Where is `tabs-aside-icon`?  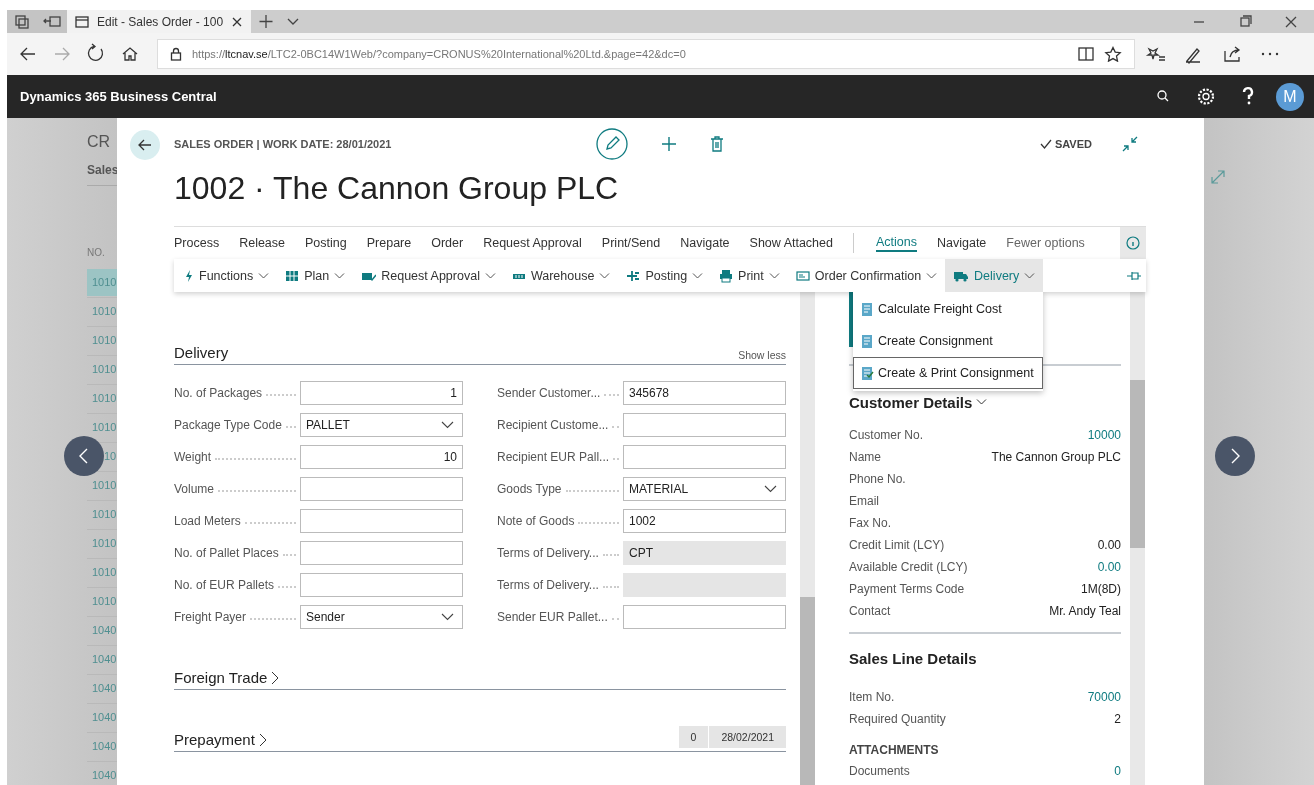
tabs-aside-icon is located at coordinates (52, 21).